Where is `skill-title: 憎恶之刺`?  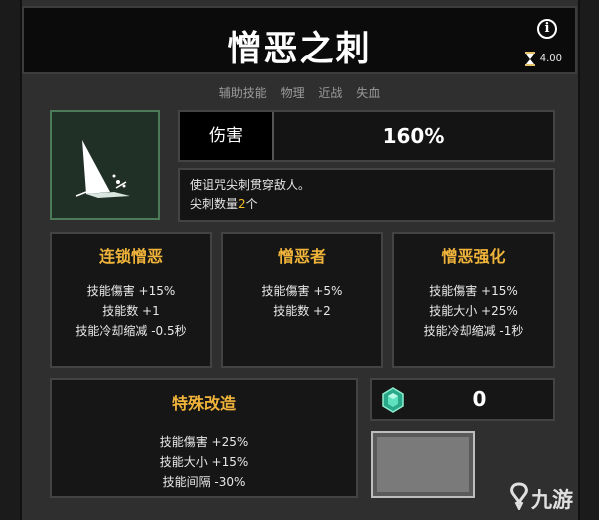
skill-title: 憎恶之刺 is located at coordinates (299, 49).